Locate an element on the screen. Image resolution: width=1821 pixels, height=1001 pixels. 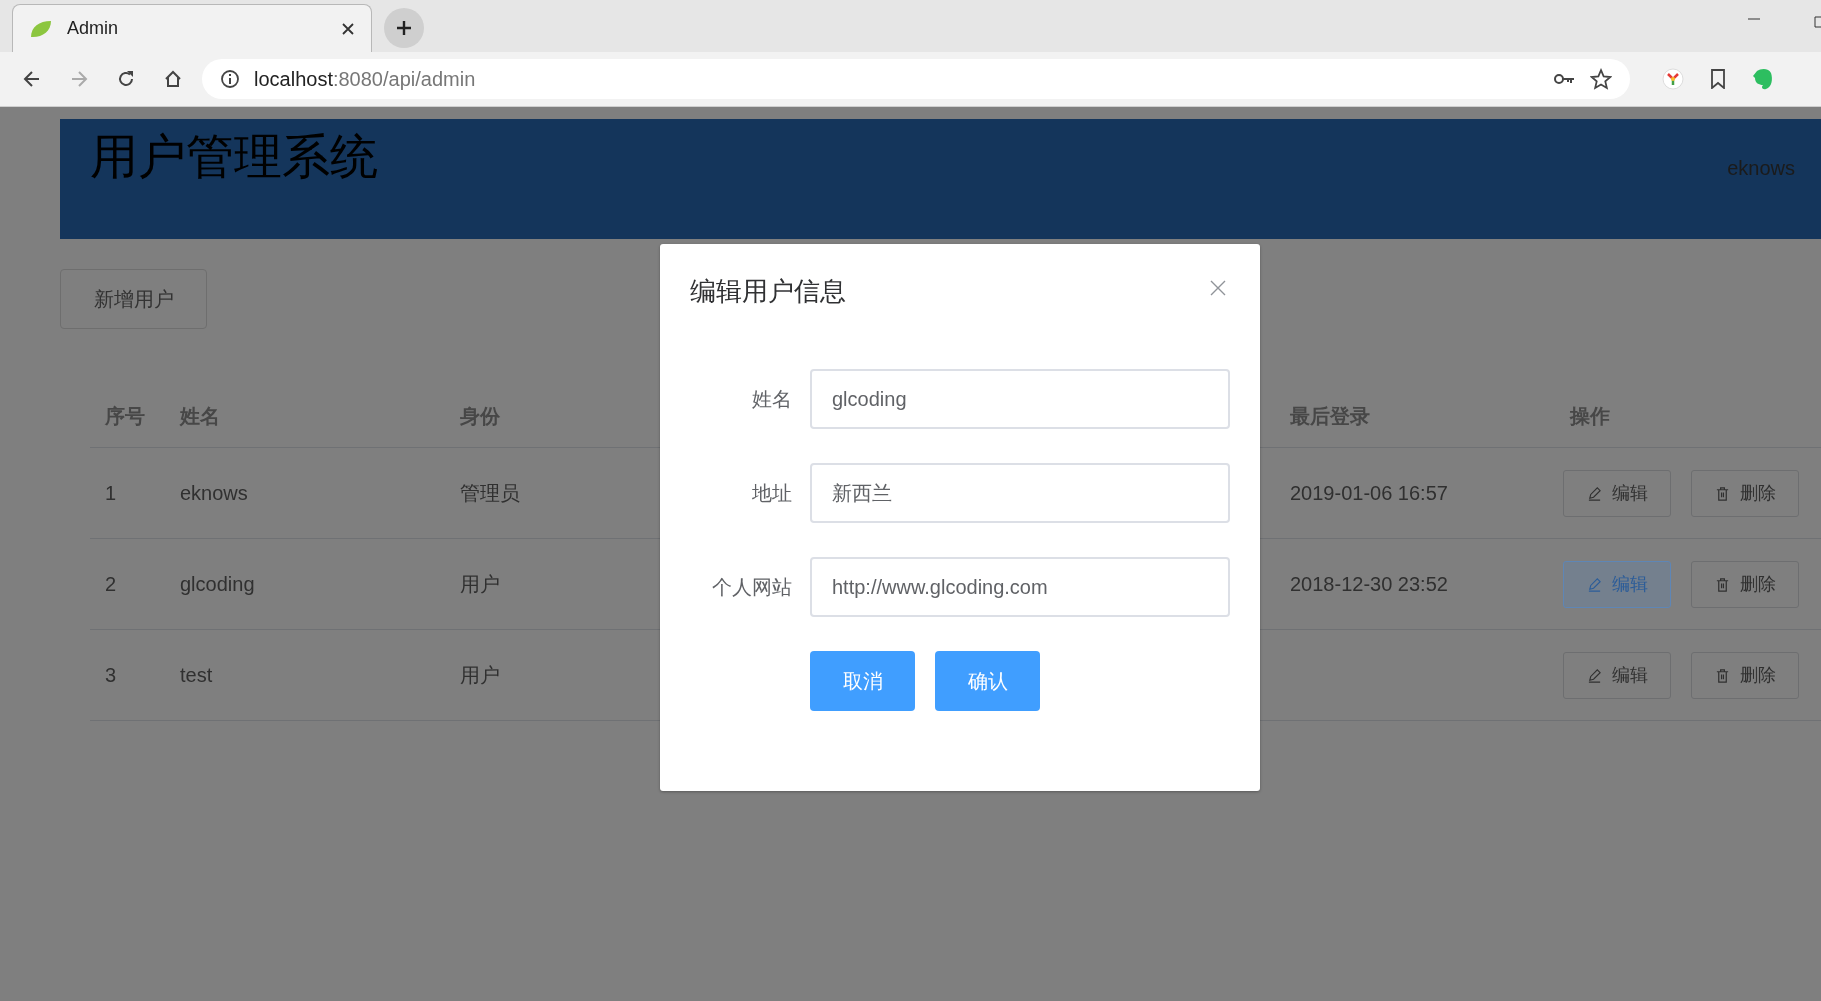
table-cell: 3 is located at coordinates (111, 674).